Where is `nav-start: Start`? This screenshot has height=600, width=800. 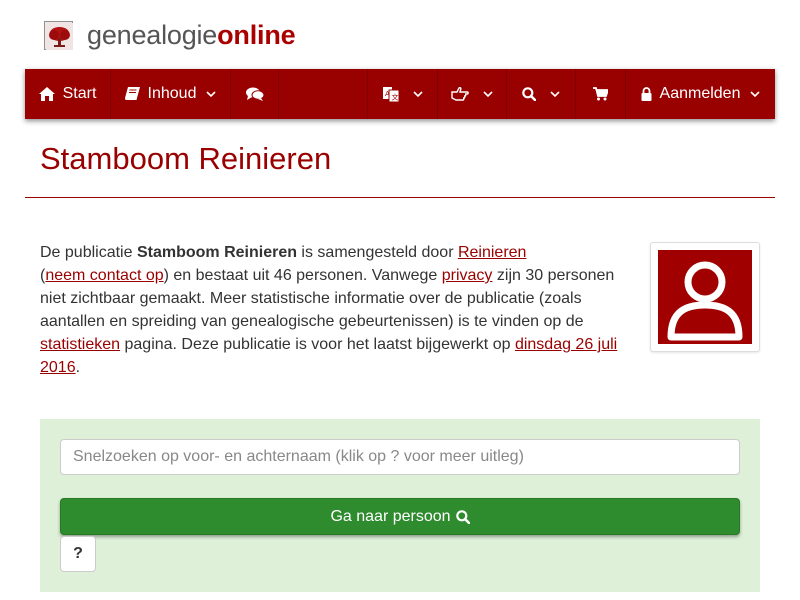 nav-start: Start is located at coordinates (68, 94).